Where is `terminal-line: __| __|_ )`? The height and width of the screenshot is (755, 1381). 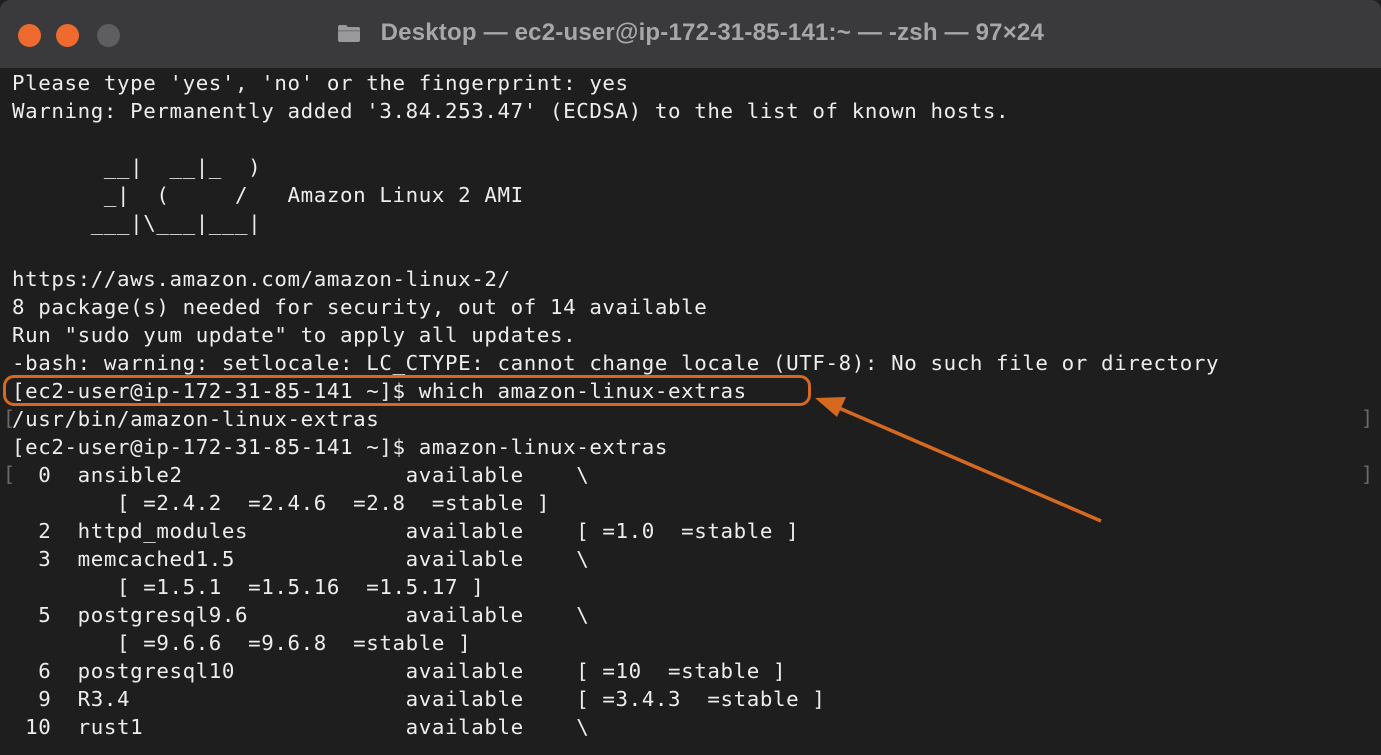 terminal-line: __| __|_ ) is located at coordinates (137, 167).